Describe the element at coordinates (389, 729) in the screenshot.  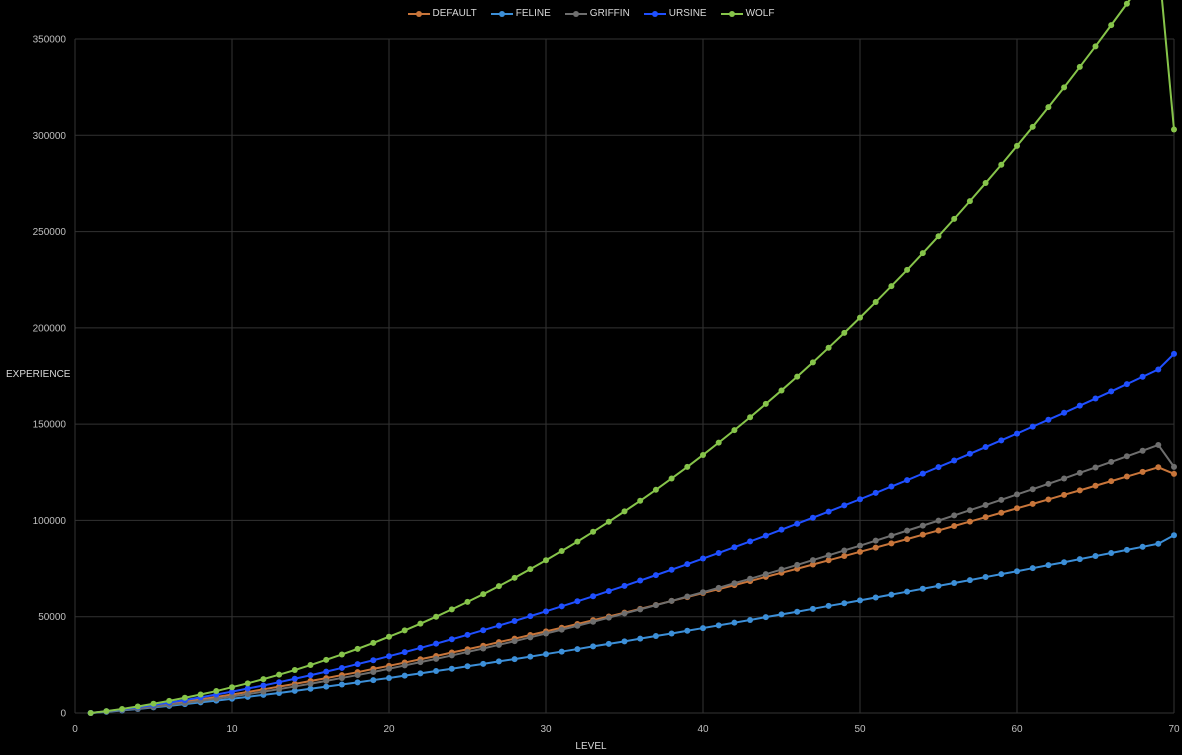
I see `x-tick-label: 20` at that location.